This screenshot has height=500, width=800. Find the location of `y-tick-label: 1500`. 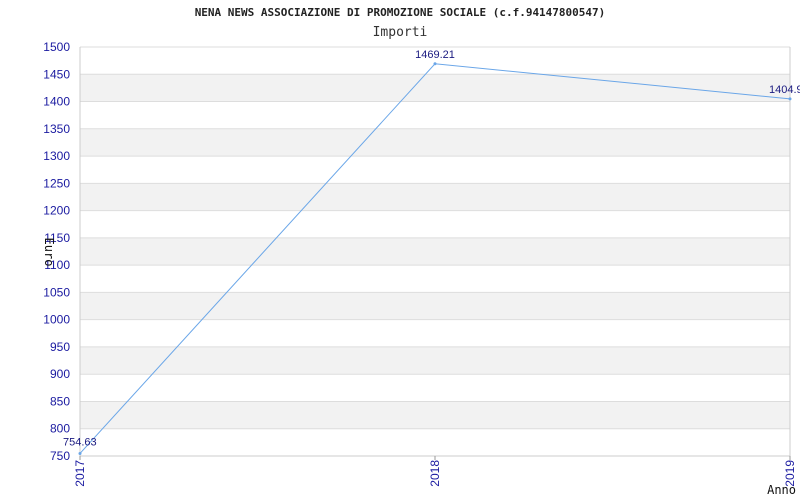

y-tick-label: 1500 is located at coordinates (56, 47).